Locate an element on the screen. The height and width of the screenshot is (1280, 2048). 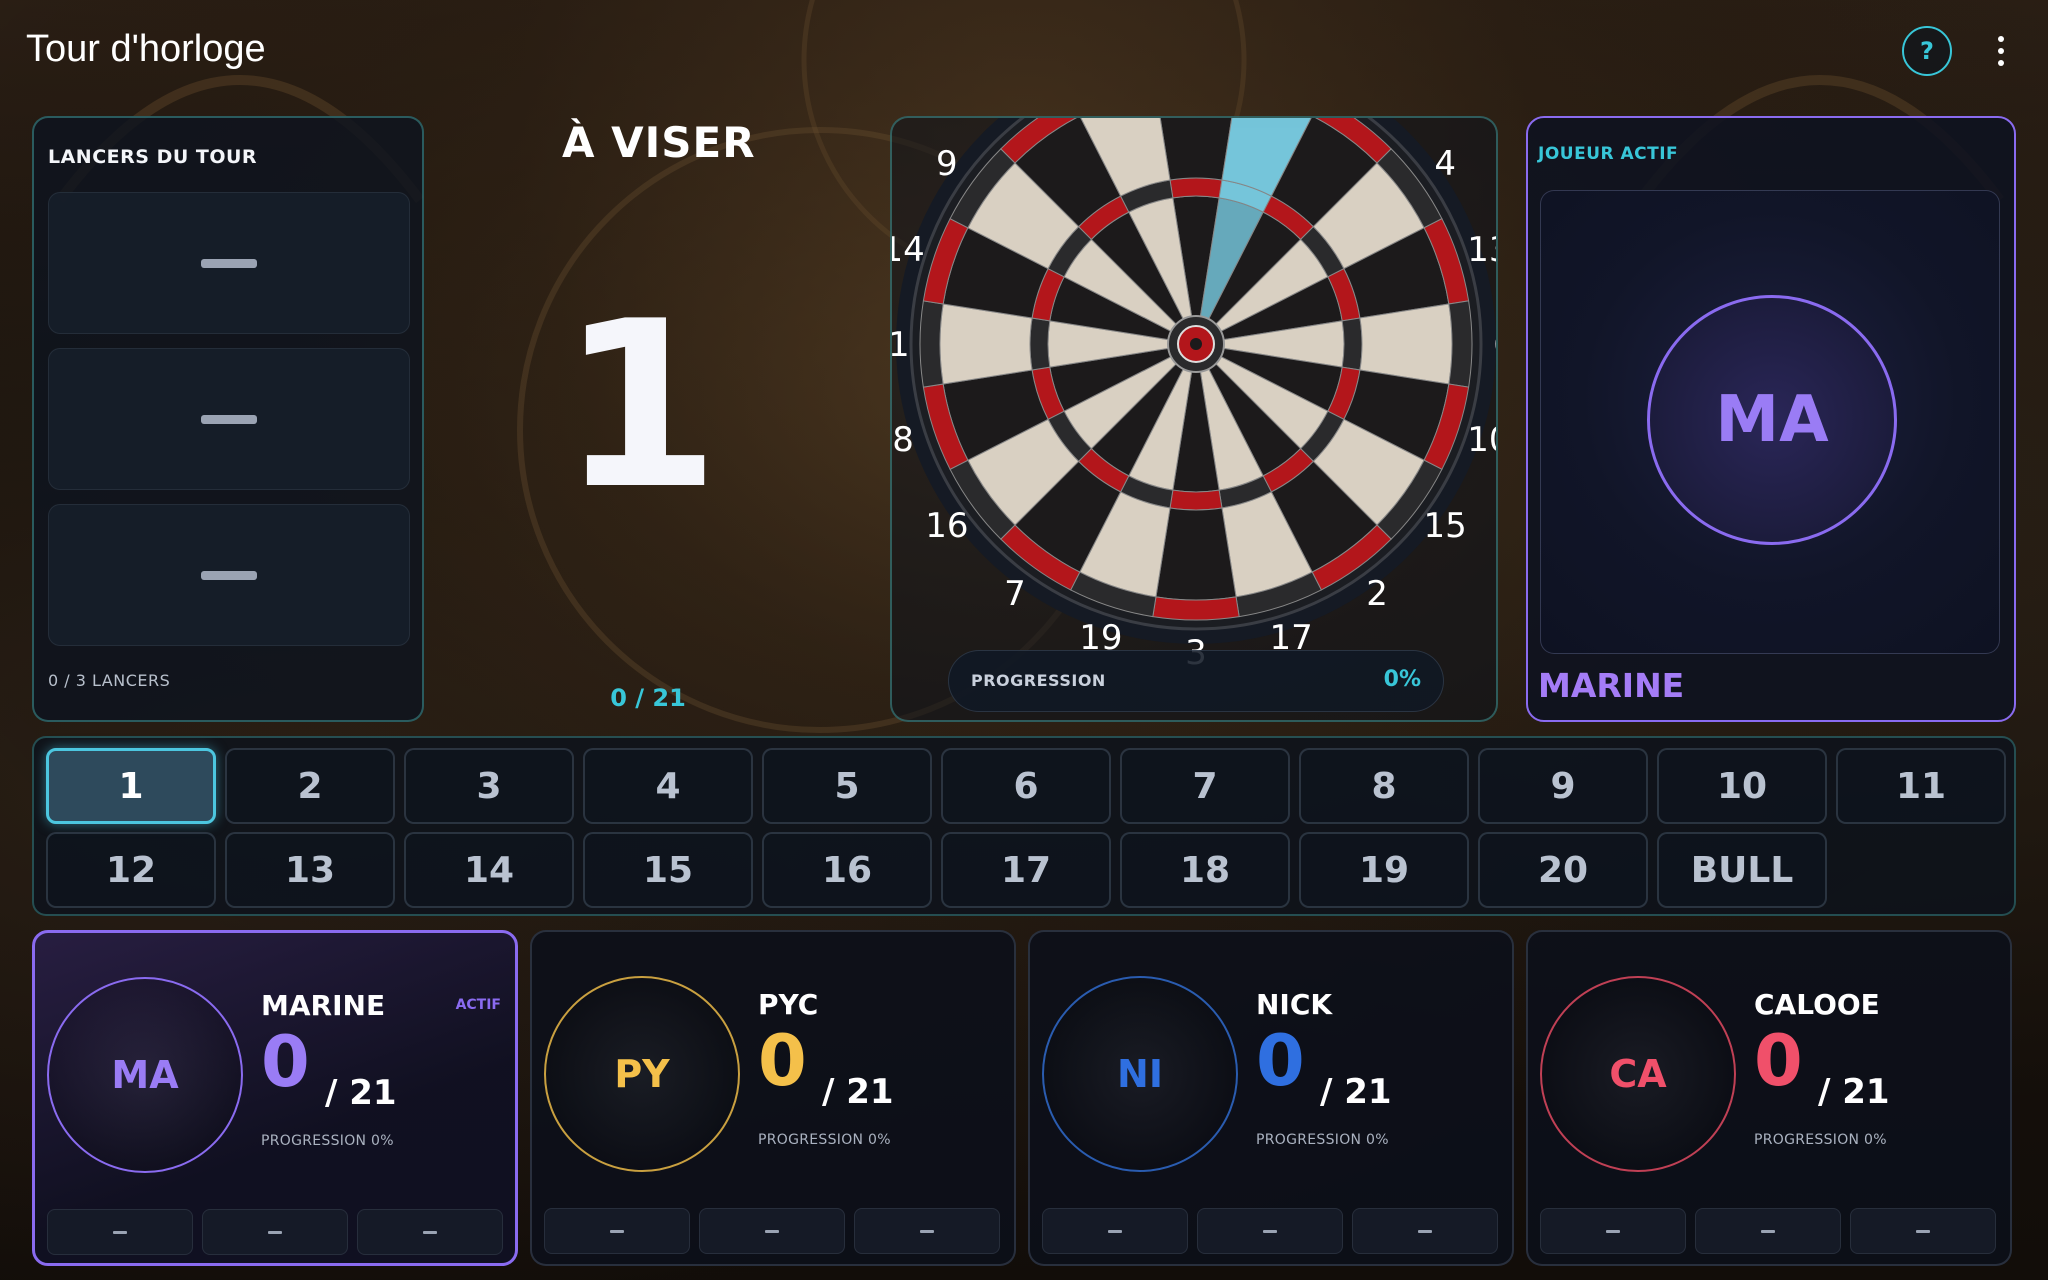
target-button-20: 20 is located at coordinates (1563, 870).